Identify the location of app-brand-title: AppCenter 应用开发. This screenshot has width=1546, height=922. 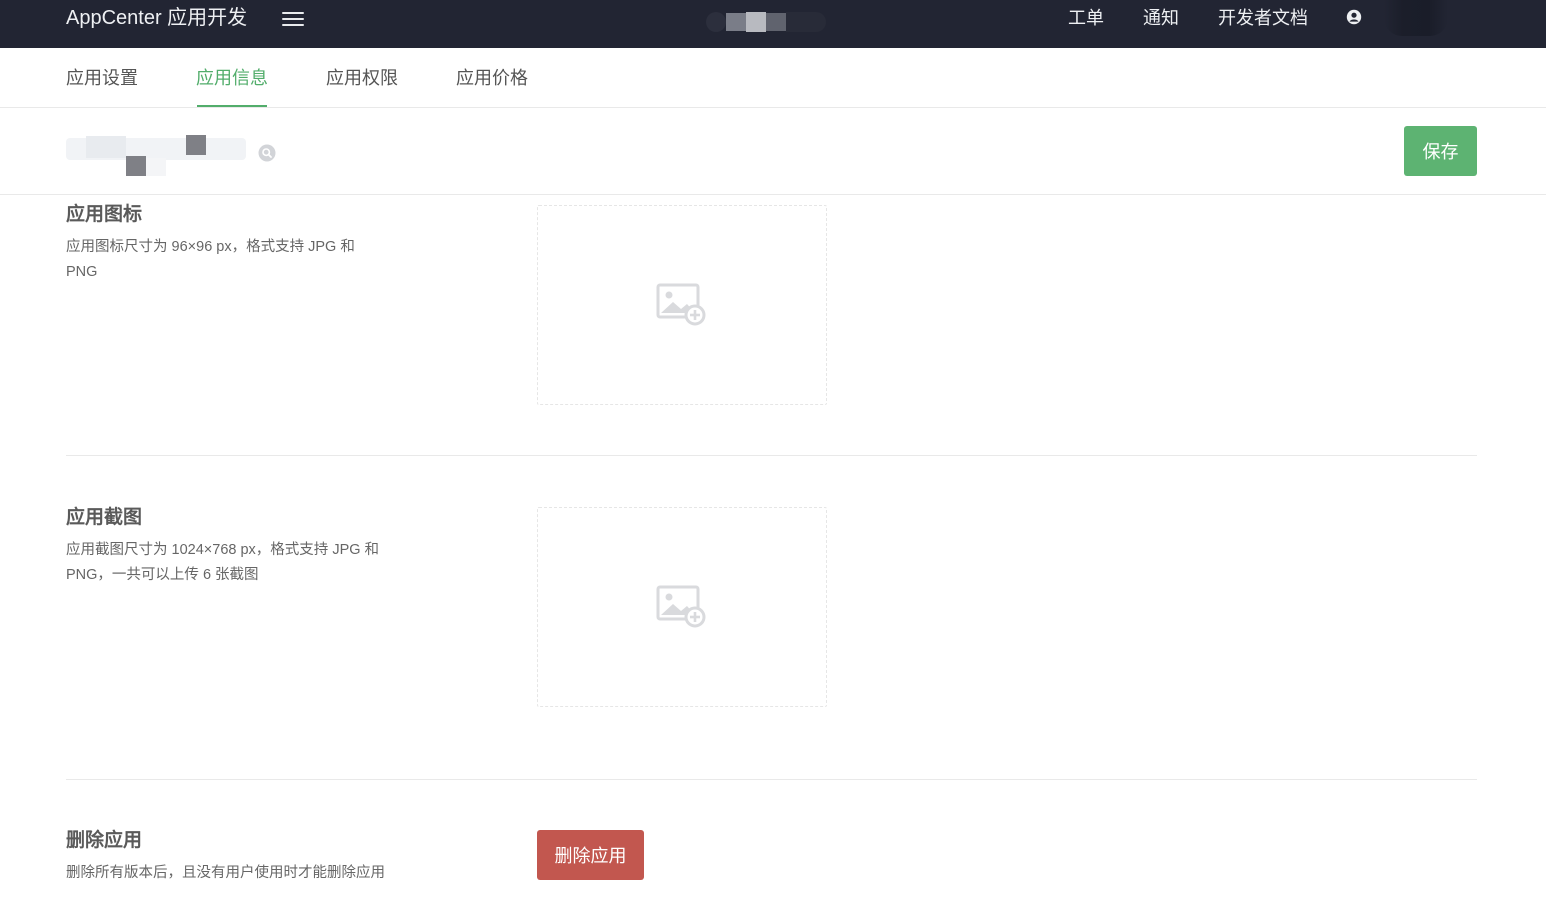
(156, 18).